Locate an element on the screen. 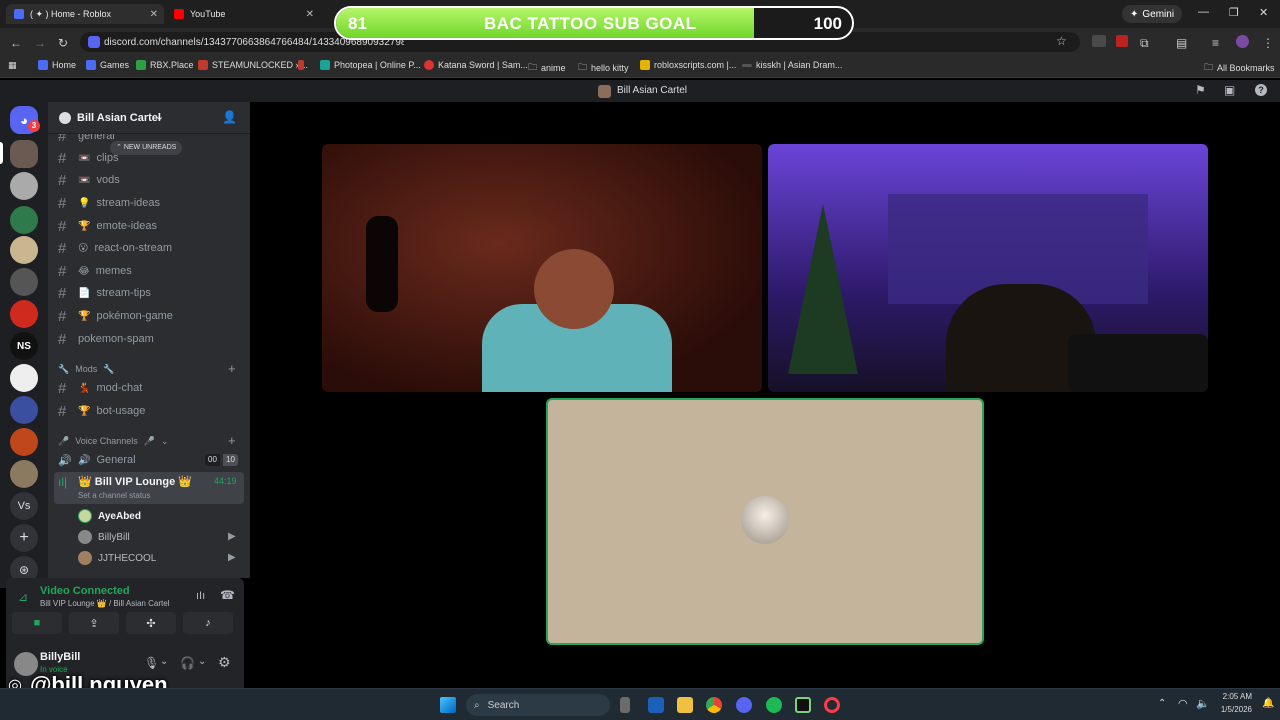  store-icon is located at coordinates (656, 705).